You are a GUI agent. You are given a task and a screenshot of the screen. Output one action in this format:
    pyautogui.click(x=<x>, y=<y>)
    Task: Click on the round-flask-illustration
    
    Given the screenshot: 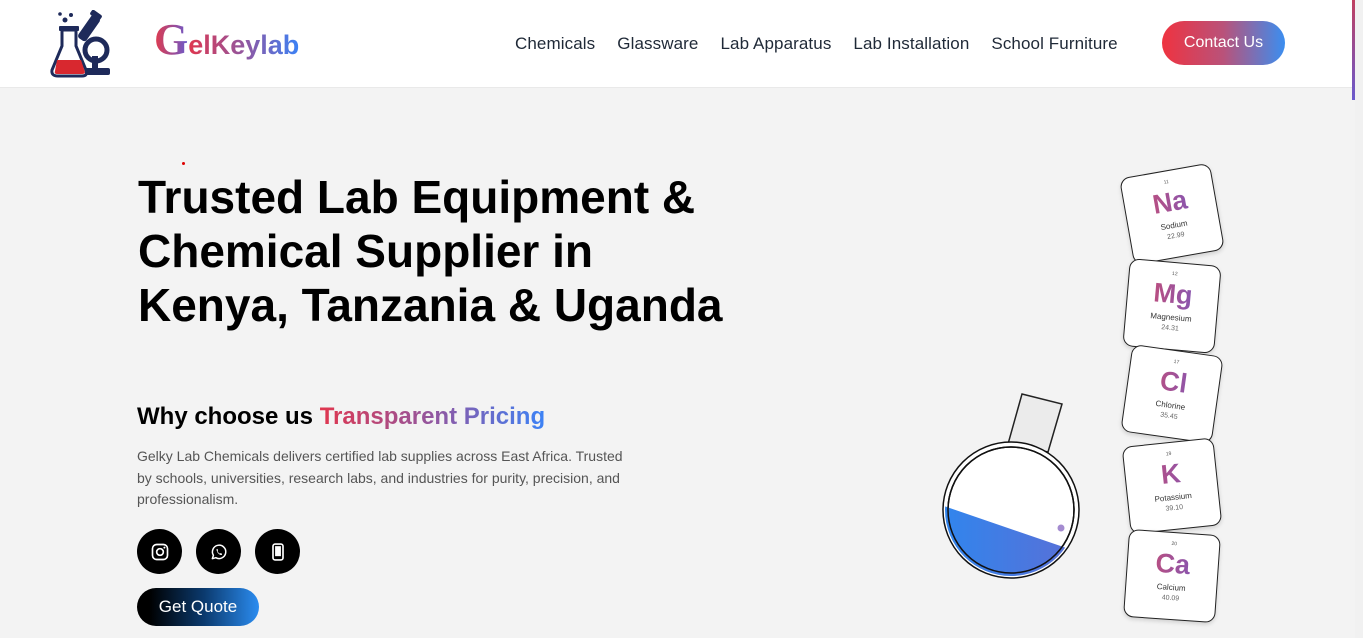 What is the action you would take?
    pyautogui.click(x=1013, y=490)
    